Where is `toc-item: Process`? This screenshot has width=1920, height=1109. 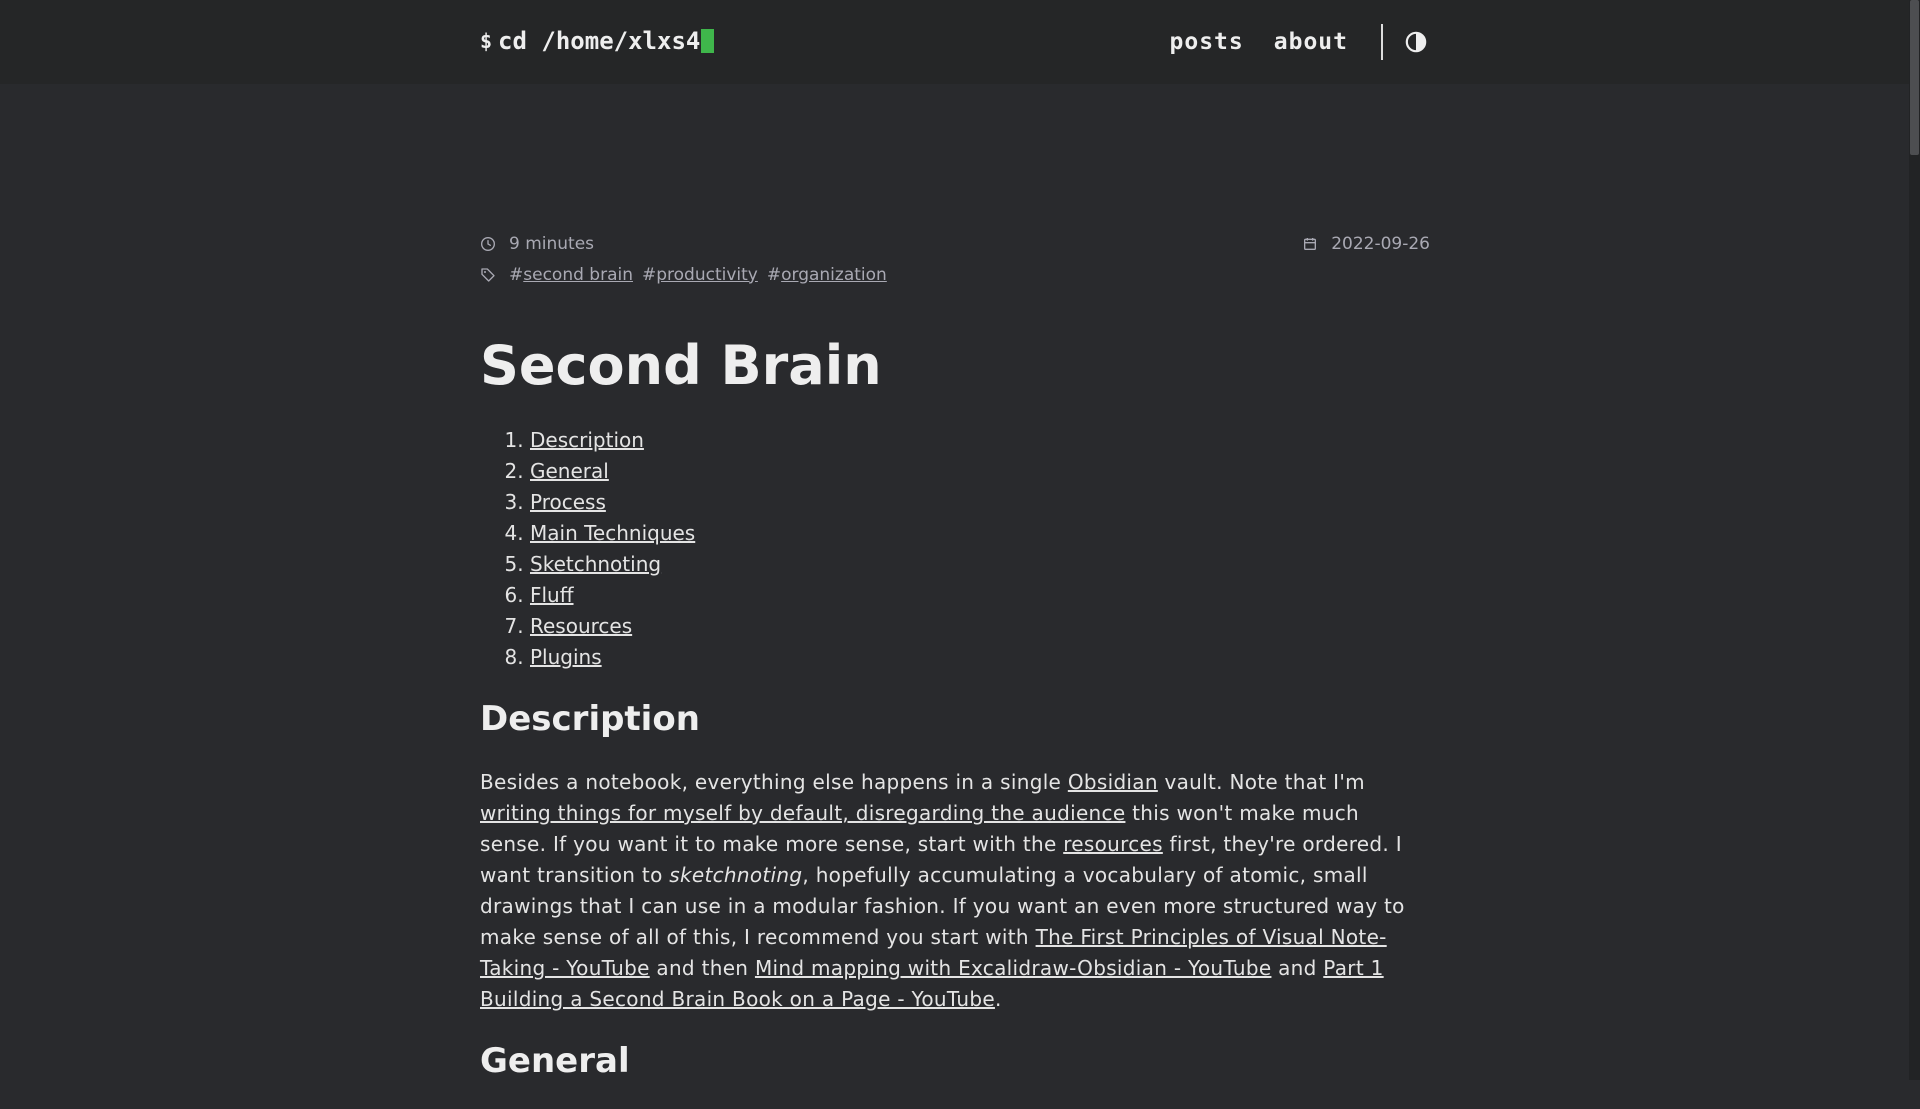 toc-item: Process is located at coordinates (980, 502).